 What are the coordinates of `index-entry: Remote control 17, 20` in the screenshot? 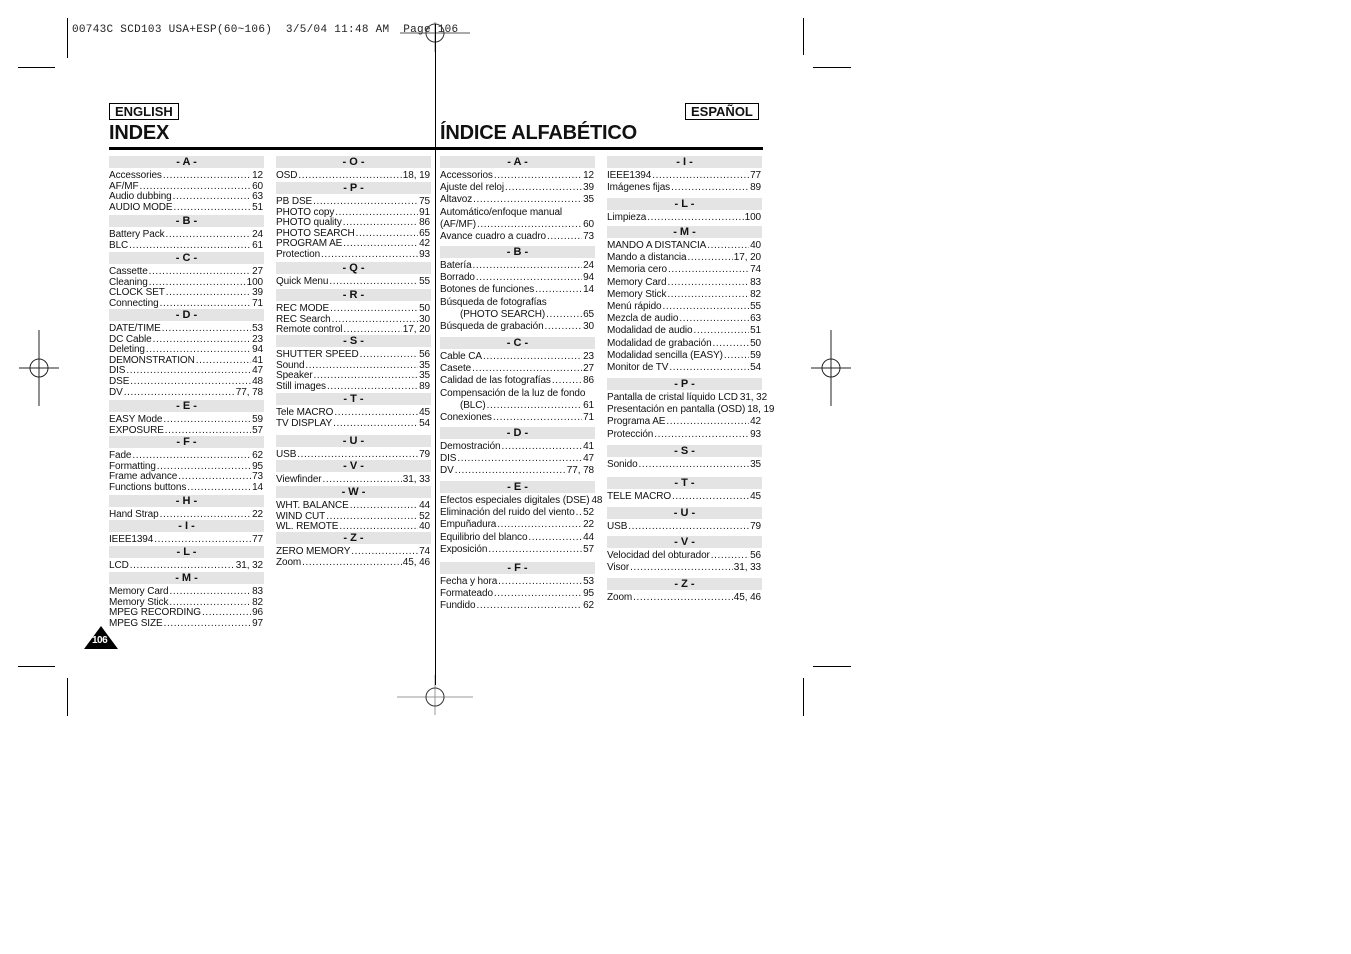 It's located at (353, 329).